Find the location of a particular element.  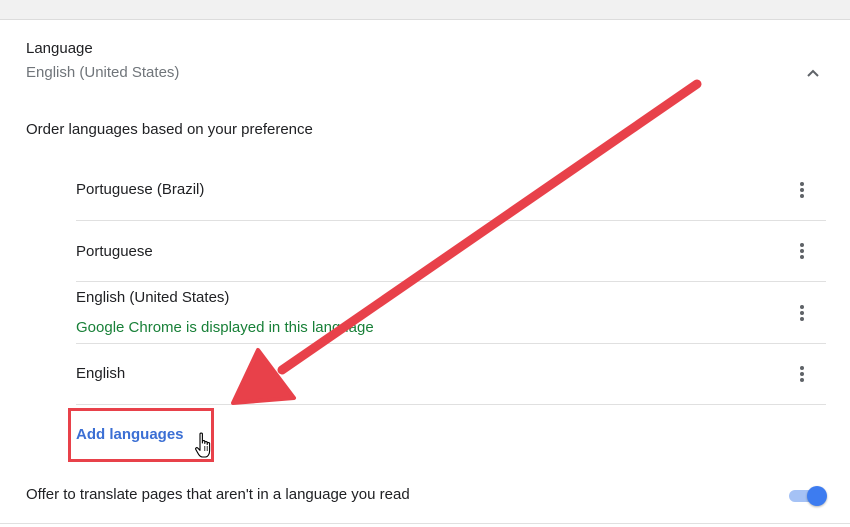

chevron-up-icon is located at coordinates (813, 73).